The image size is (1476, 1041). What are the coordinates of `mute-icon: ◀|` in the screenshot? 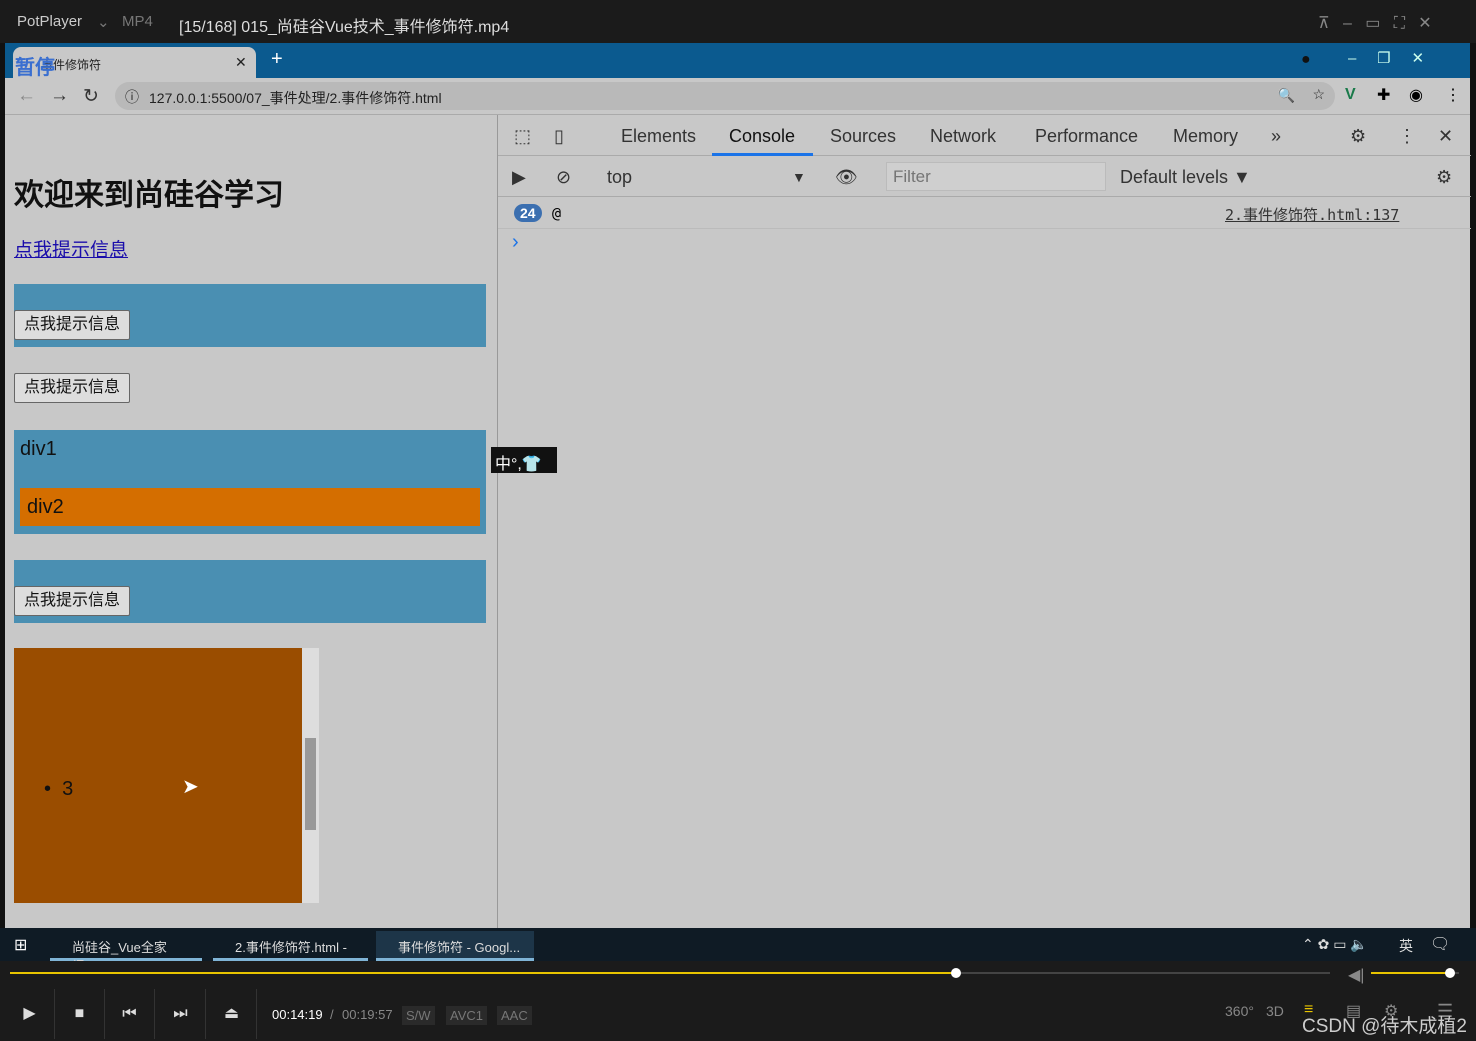 It's located at (1356, 975).